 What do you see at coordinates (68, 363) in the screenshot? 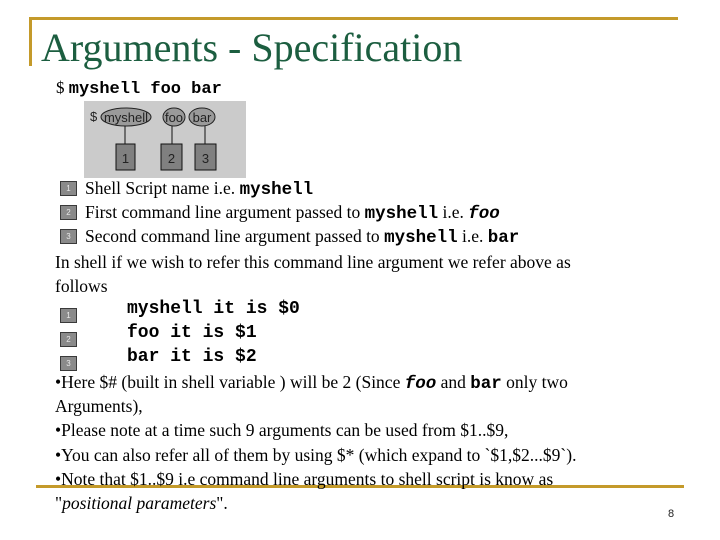
I see `ref-badge-3: 3` at bounding box center [68, 363].